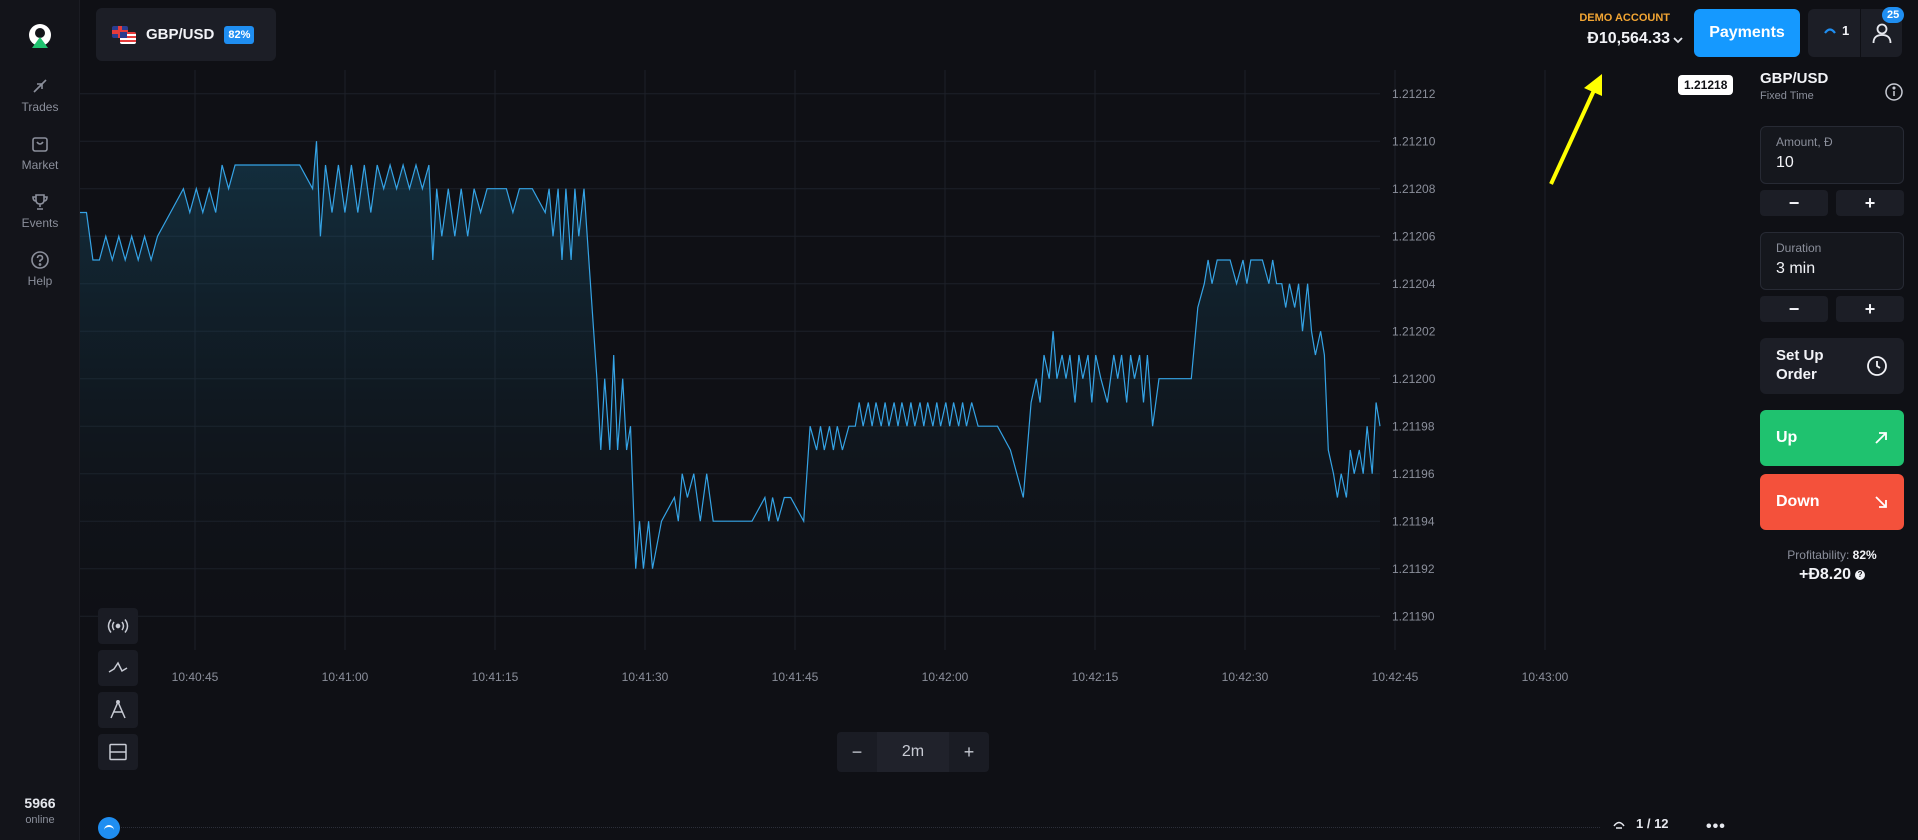  Describe the element at coordinates (1830, 30) in the screenshot. I see `trade-indicator-icon` at that location.